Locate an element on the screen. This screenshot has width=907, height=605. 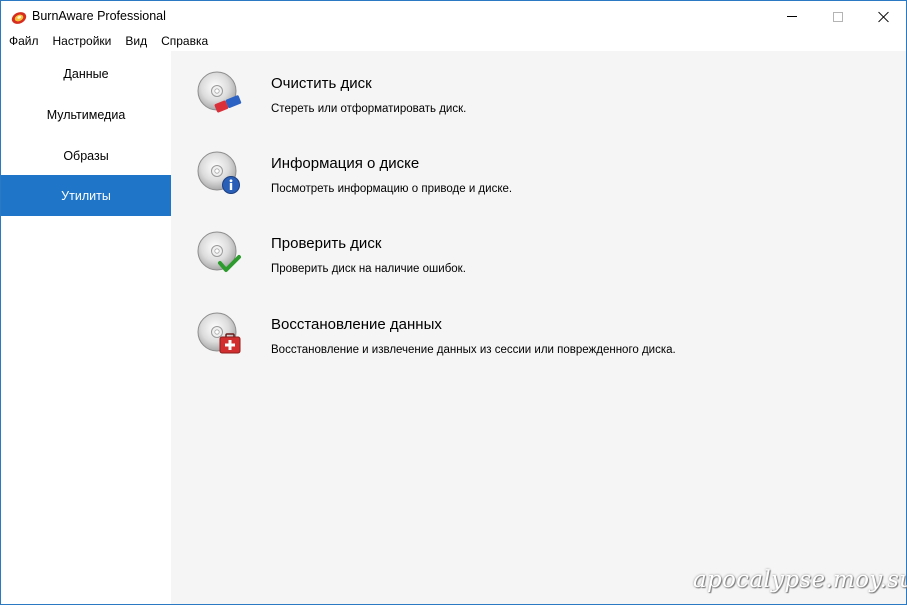
menu-bar: Файл Настройки Вид Справка is located at coordinates (453, 41).